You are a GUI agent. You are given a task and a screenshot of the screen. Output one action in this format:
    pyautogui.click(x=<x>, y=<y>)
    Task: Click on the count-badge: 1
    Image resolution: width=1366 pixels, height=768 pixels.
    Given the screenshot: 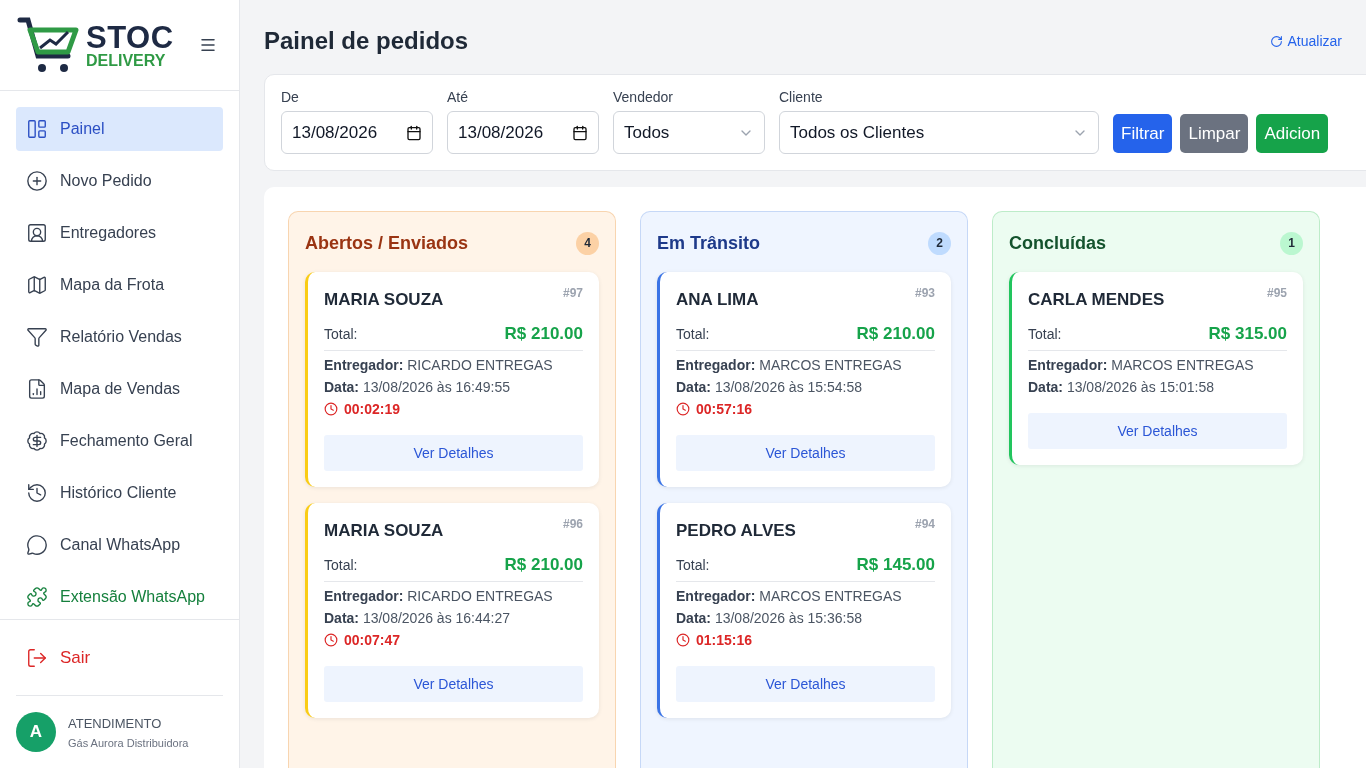 What is the action you would take?
    pyautogui.click(x=1291, y=243)
    